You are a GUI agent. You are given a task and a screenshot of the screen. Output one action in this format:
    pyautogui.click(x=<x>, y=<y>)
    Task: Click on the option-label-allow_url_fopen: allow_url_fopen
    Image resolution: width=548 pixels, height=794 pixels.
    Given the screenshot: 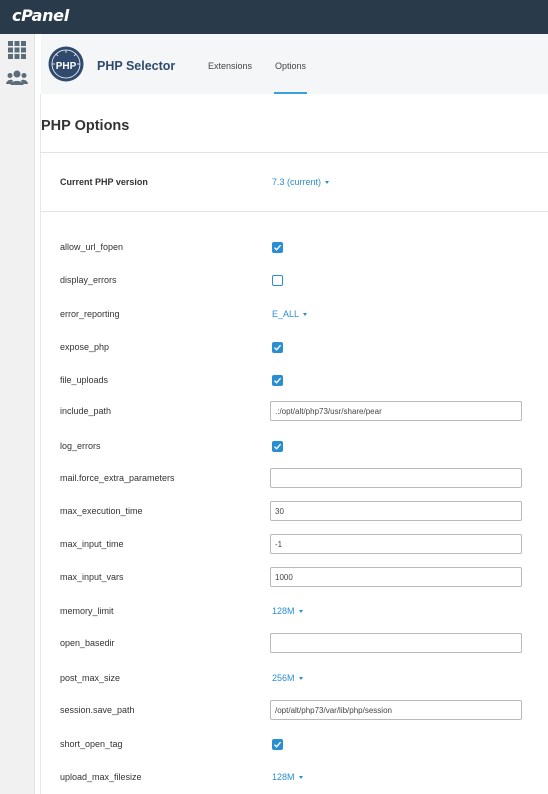 What is the action you would take?
    pyautogui.click(x=92, y=247)
    